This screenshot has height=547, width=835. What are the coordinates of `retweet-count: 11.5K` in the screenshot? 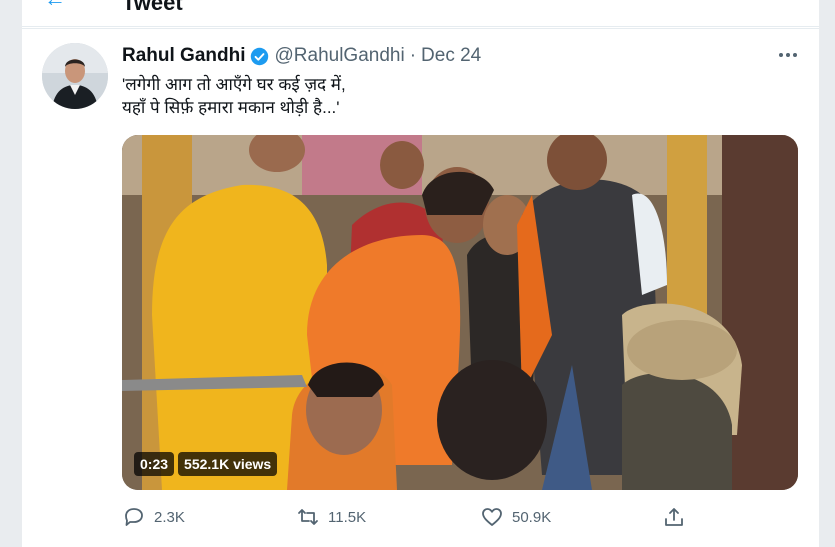 It's located at (347, 517).